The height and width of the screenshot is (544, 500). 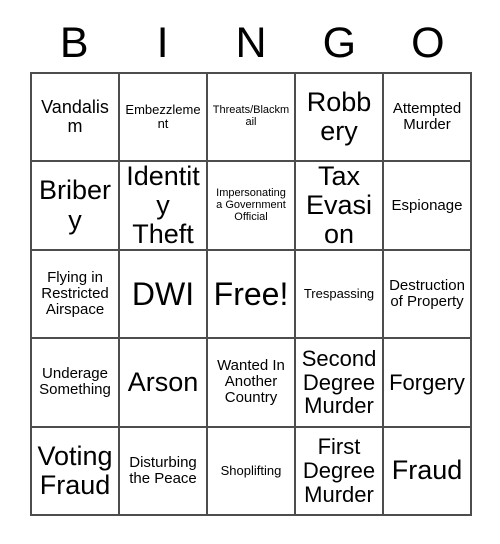 I want to click on bingo-header-row: B I N G O, so click(x=251, y=43).